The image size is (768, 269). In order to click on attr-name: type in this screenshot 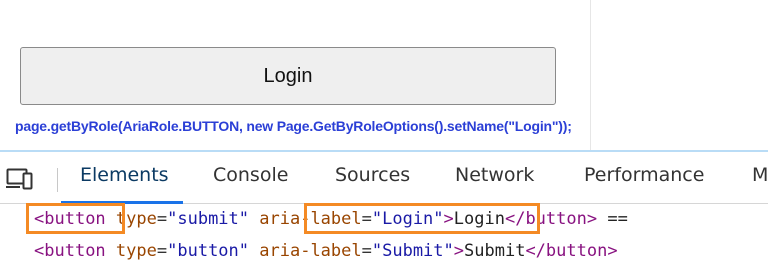, I will do `click(136, 251)`.